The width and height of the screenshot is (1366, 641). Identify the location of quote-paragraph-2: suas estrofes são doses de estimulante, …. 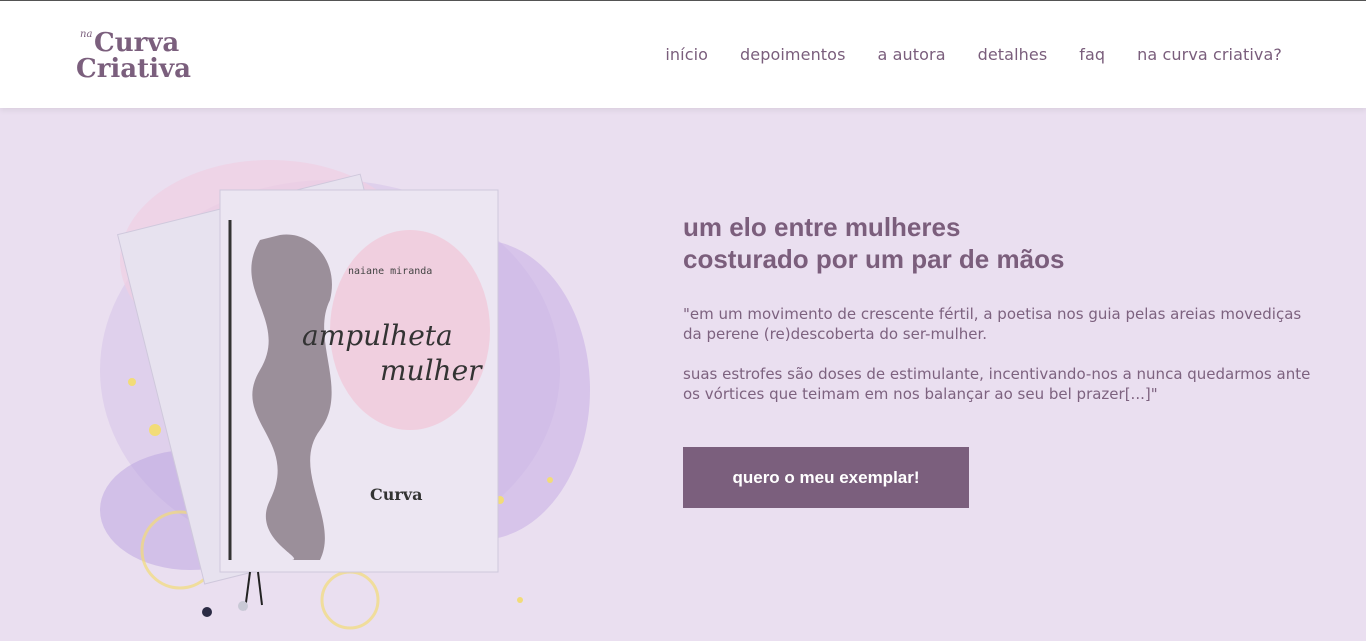
(997, 384).